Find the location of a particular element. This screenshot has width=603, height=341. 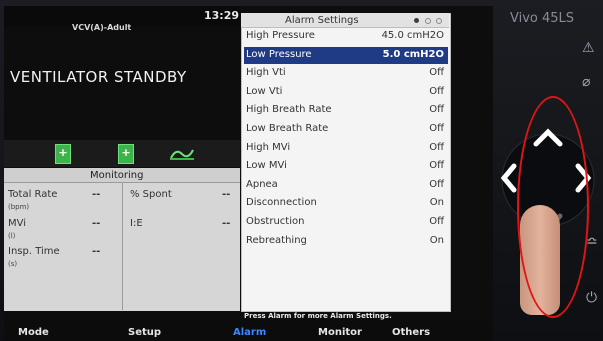

monitoring-divider is located at coordinates (122, 246).